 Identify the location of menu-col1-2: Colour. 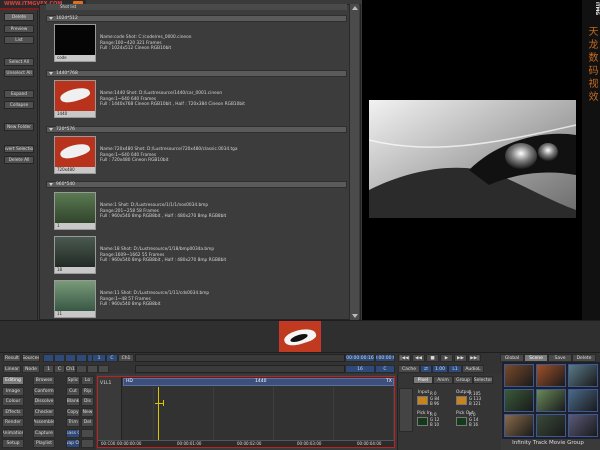
(13, 401).